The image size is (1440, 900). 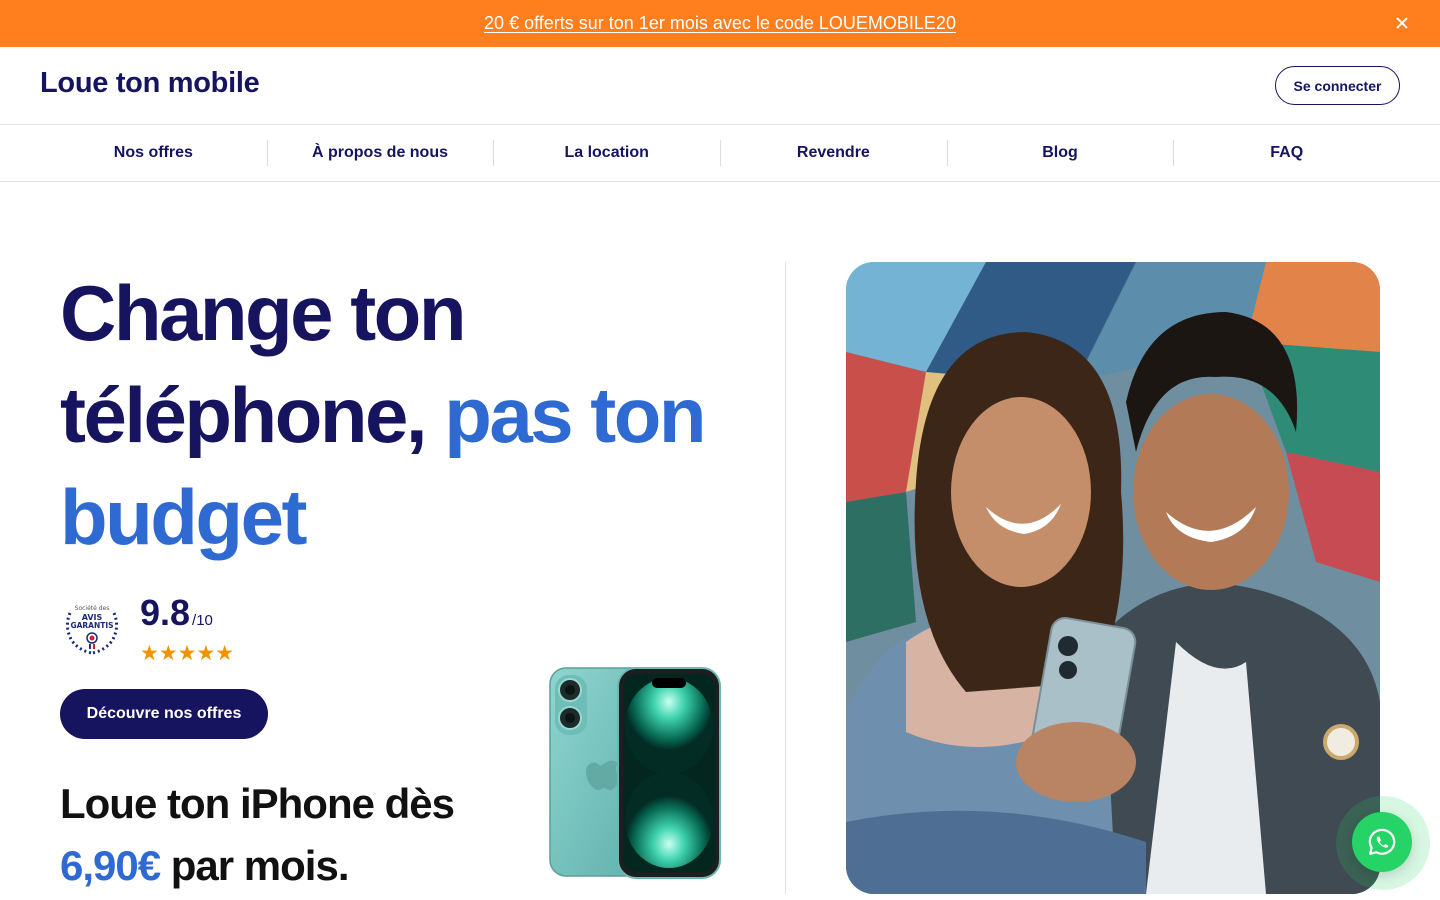 I want to click on iphone-image, so click(x=635, y=773).